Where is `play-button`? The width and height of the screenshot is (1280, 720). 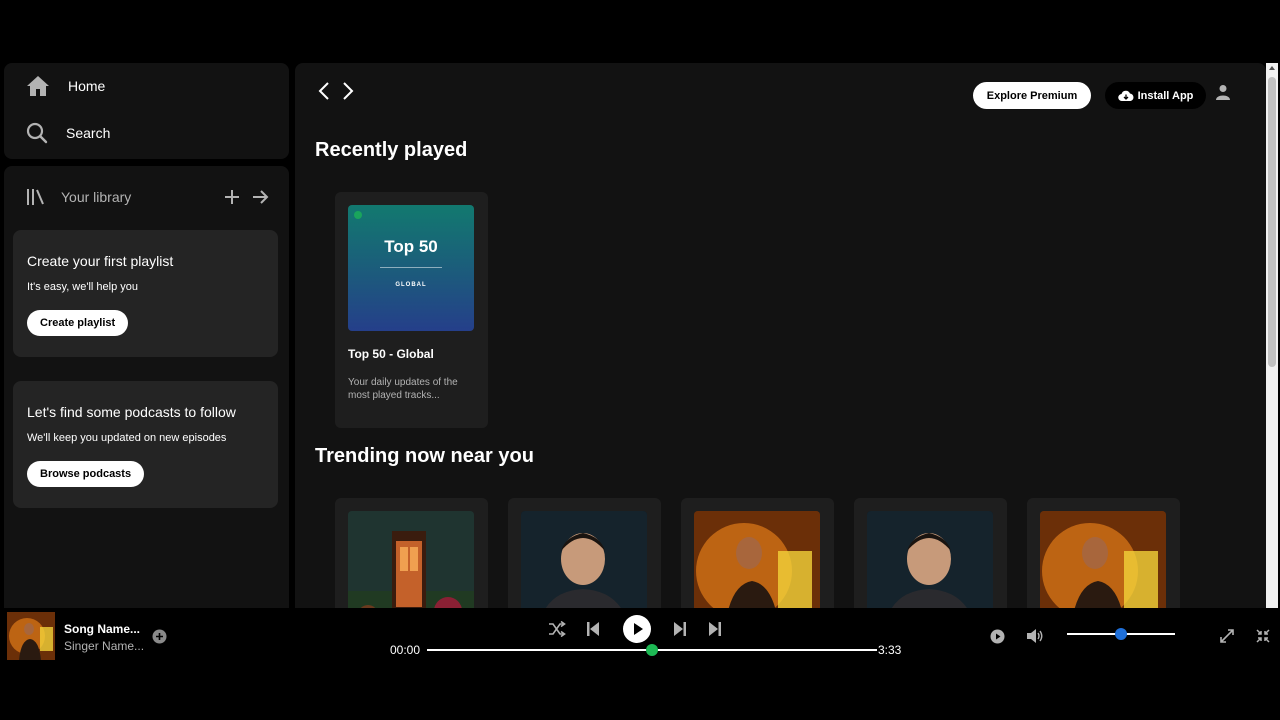 play-button is located at coordinates (637, 629).